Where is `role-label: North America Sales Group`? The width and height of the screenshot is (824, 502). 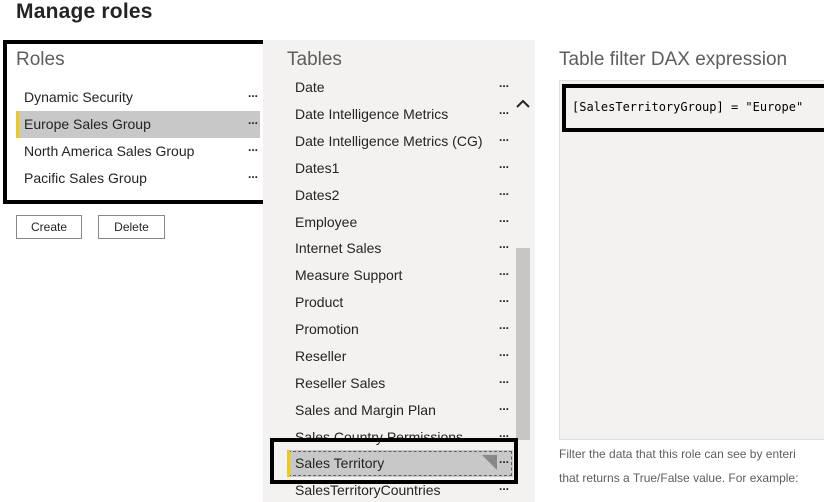 role-label: North America Sales Group is located at coordinates (109, 151).